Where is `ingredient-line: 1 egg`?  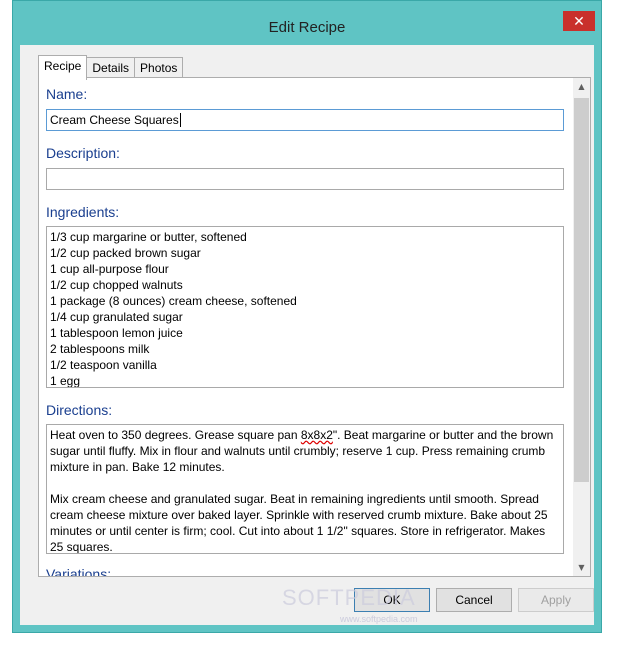 ingredient-line: 1 egg is located at coordinates (65, 381).